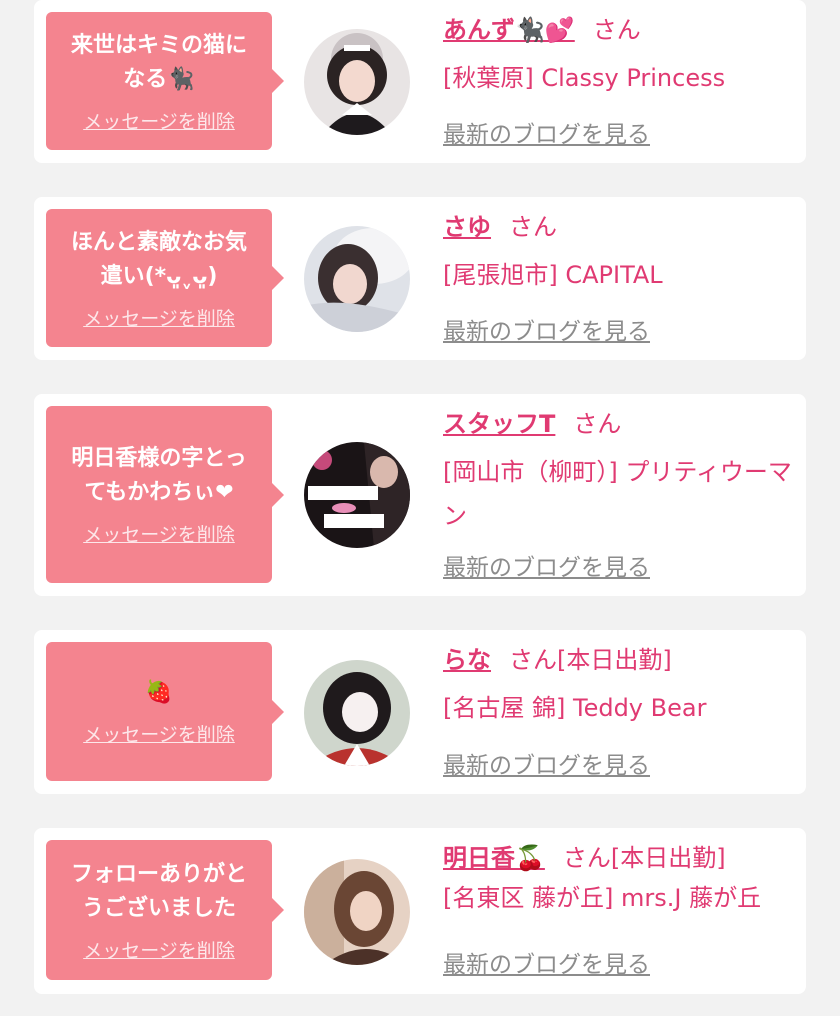  What do you see at coordinates (620, 254) in the screenshot?
I see `sender-info: さゆ さん [尾張旭市] CAPITAL` at bounding box center [620, 254].